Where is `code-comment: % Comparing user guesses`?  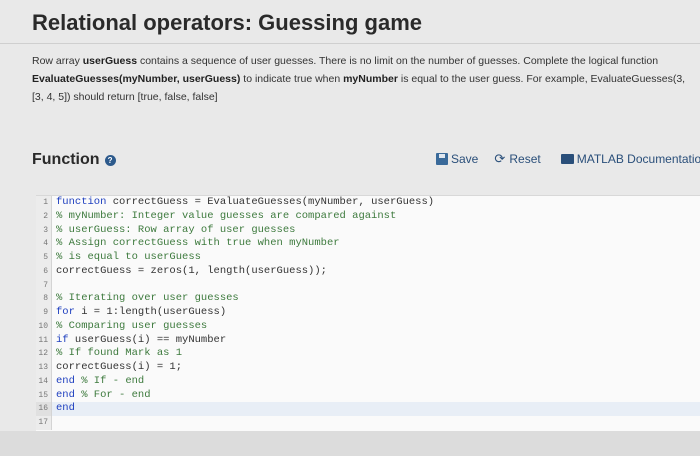 code-comment: % Comparing user guesses is located at coordinates (132, 325).